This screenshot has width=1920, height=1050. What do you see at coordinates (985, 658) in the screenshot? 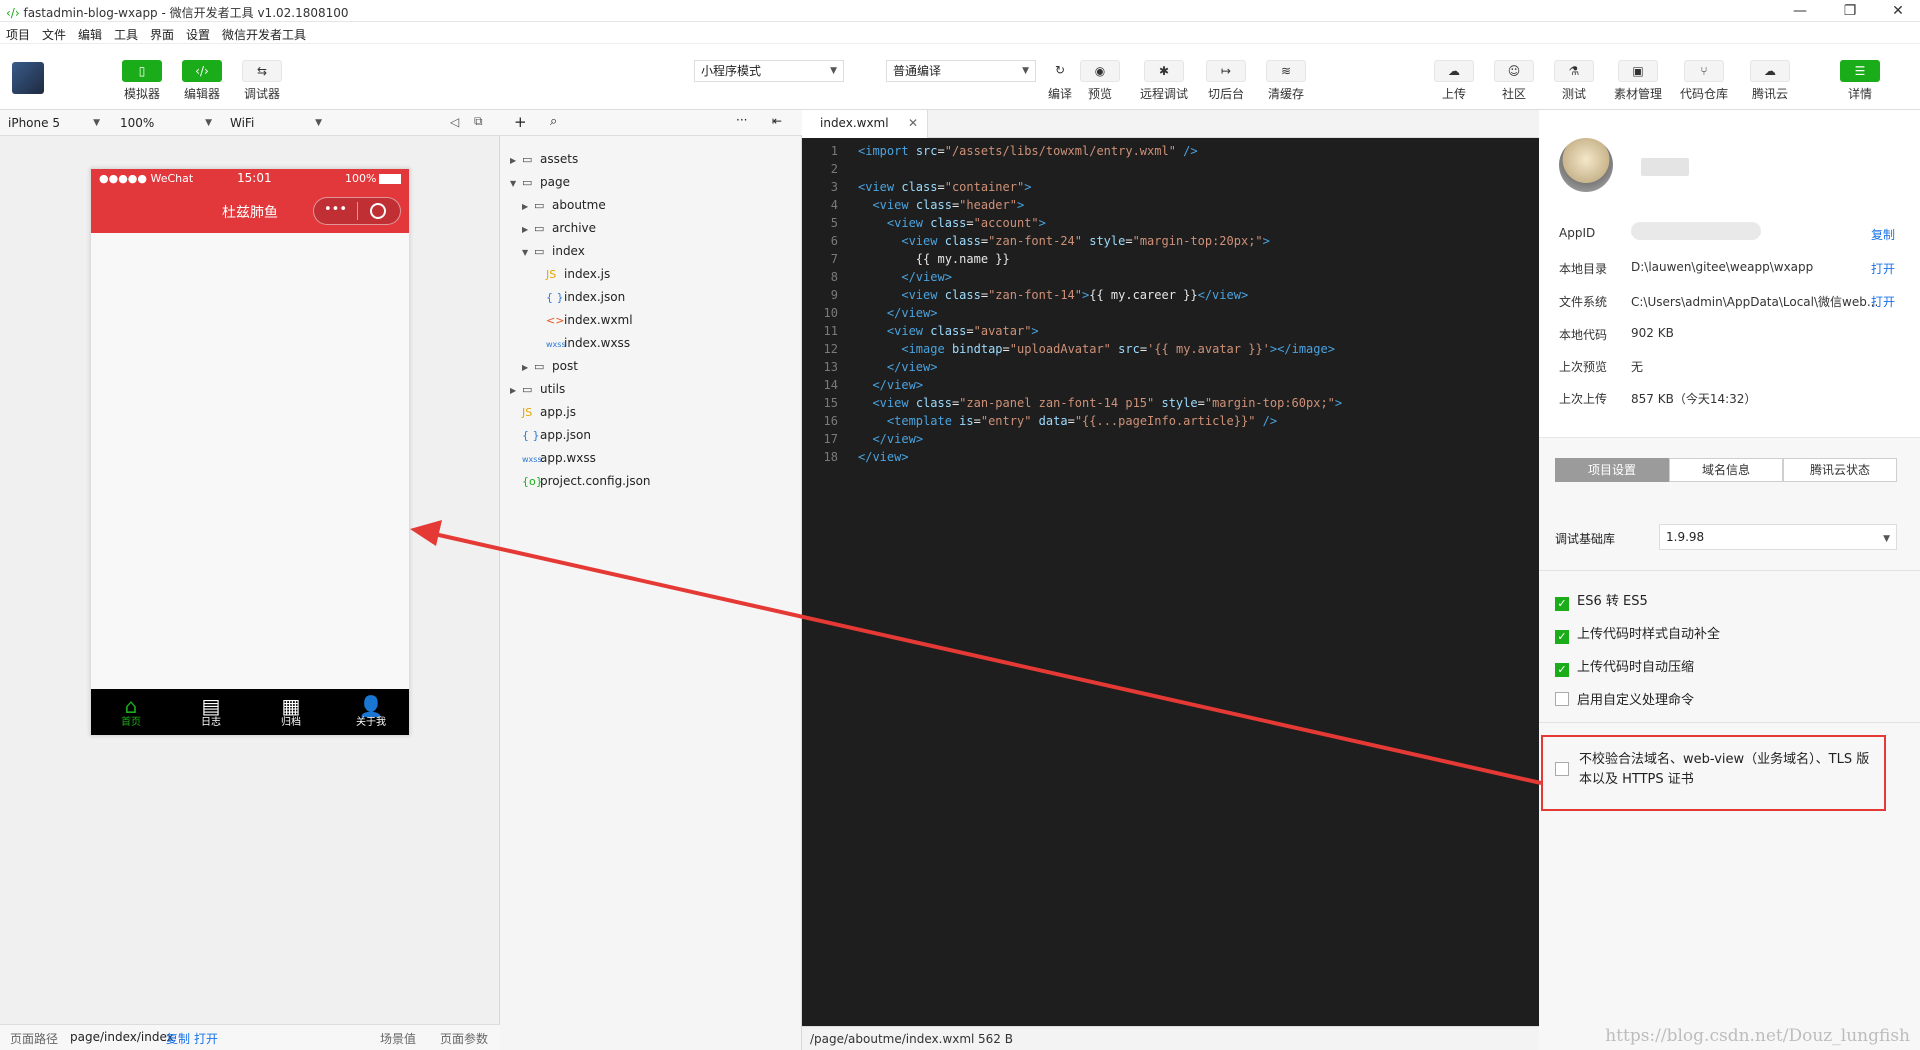
I see `annotation-arrow-line` at bounding box center [985, 658].